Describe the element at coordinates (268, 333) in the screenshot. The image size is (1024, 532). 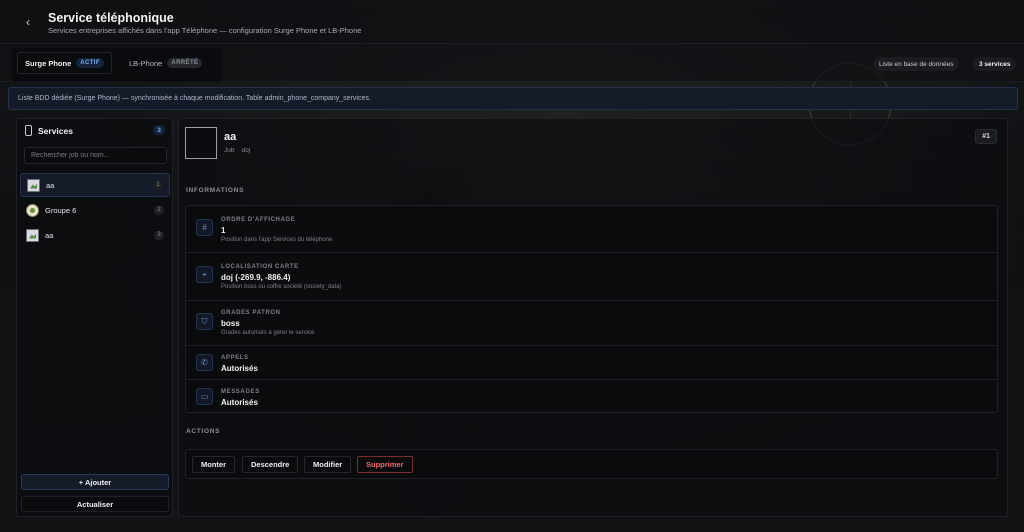
I see `info-hint: Grades autorisés à gérer le service` at that location.